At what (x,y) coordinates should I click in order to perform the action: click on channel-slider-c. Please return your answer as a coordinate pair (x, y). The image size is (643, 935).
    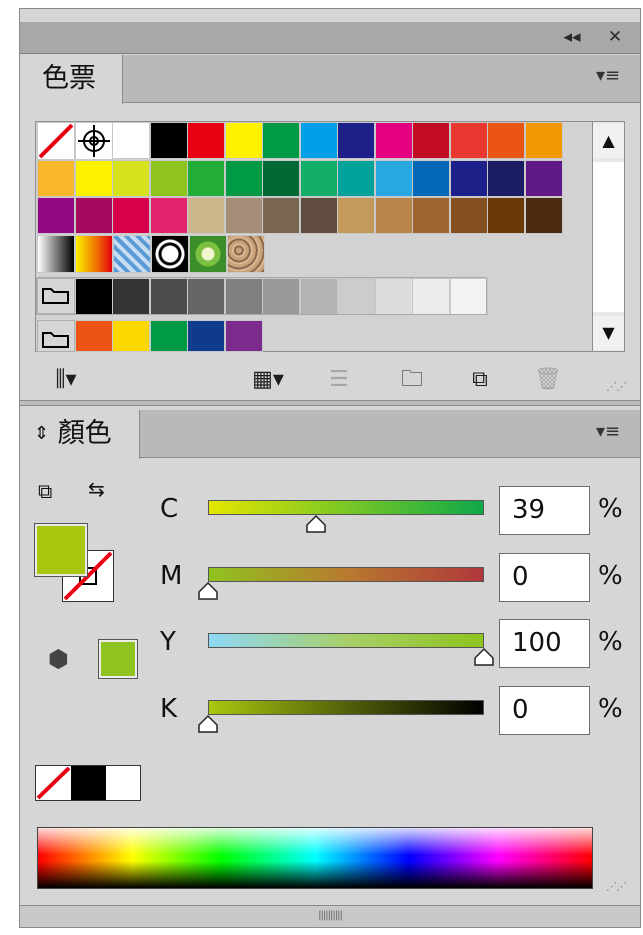
    Looking at the image, I should click on (346, 507).